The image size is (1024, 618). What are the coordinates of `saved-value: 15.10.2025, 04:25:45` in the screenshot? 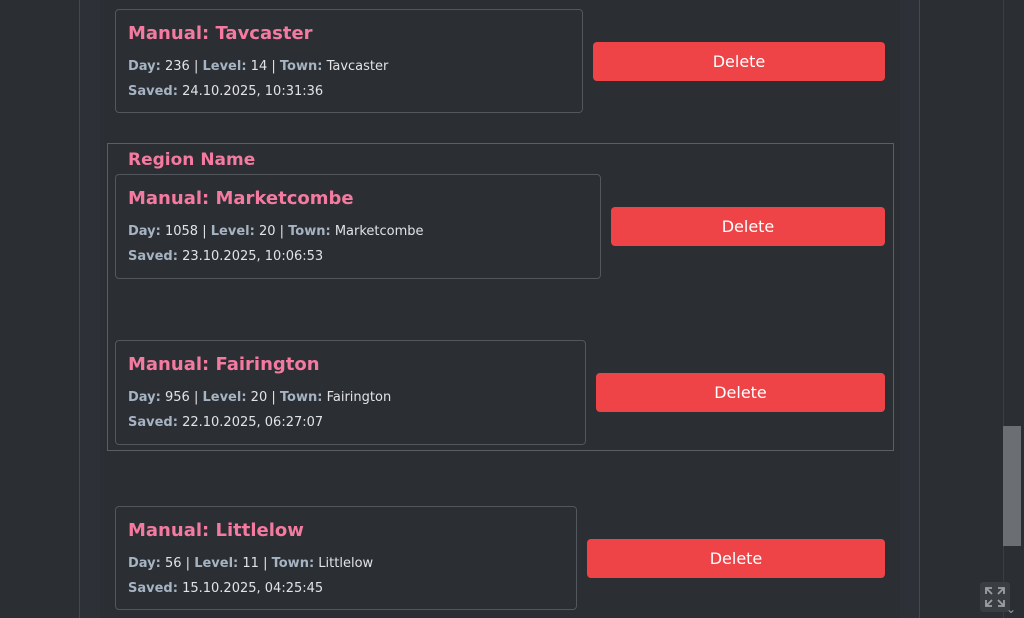 It's located at (253, 588).